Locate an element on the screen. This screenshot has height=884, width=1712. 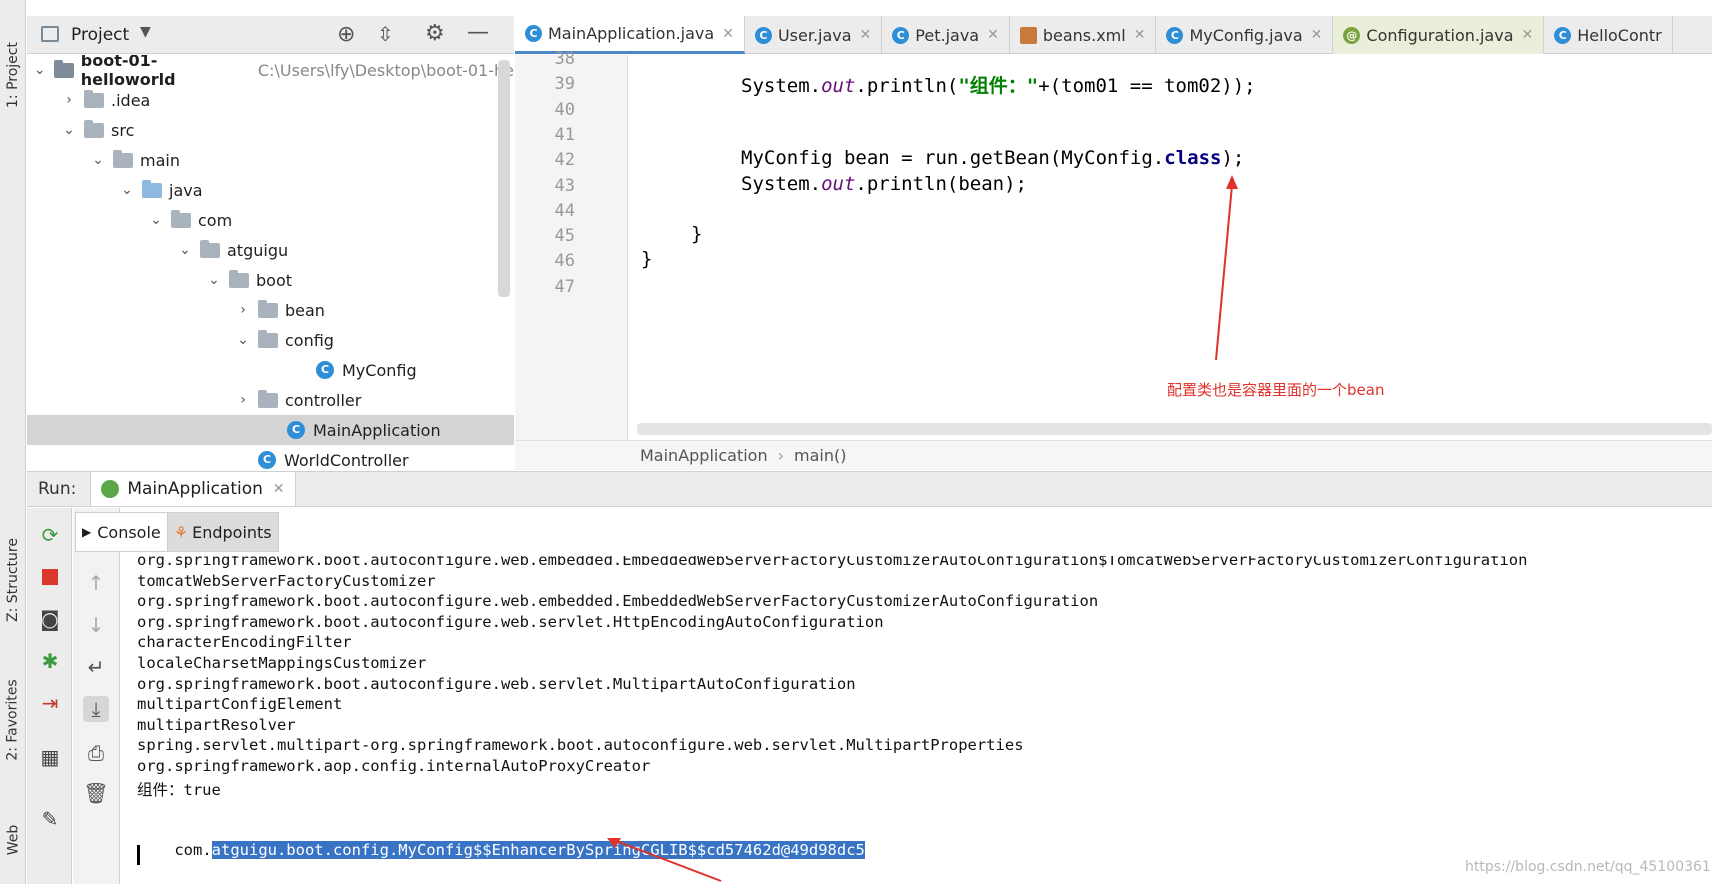
print-icon: ⎙ is located at coordinates (96, 753).